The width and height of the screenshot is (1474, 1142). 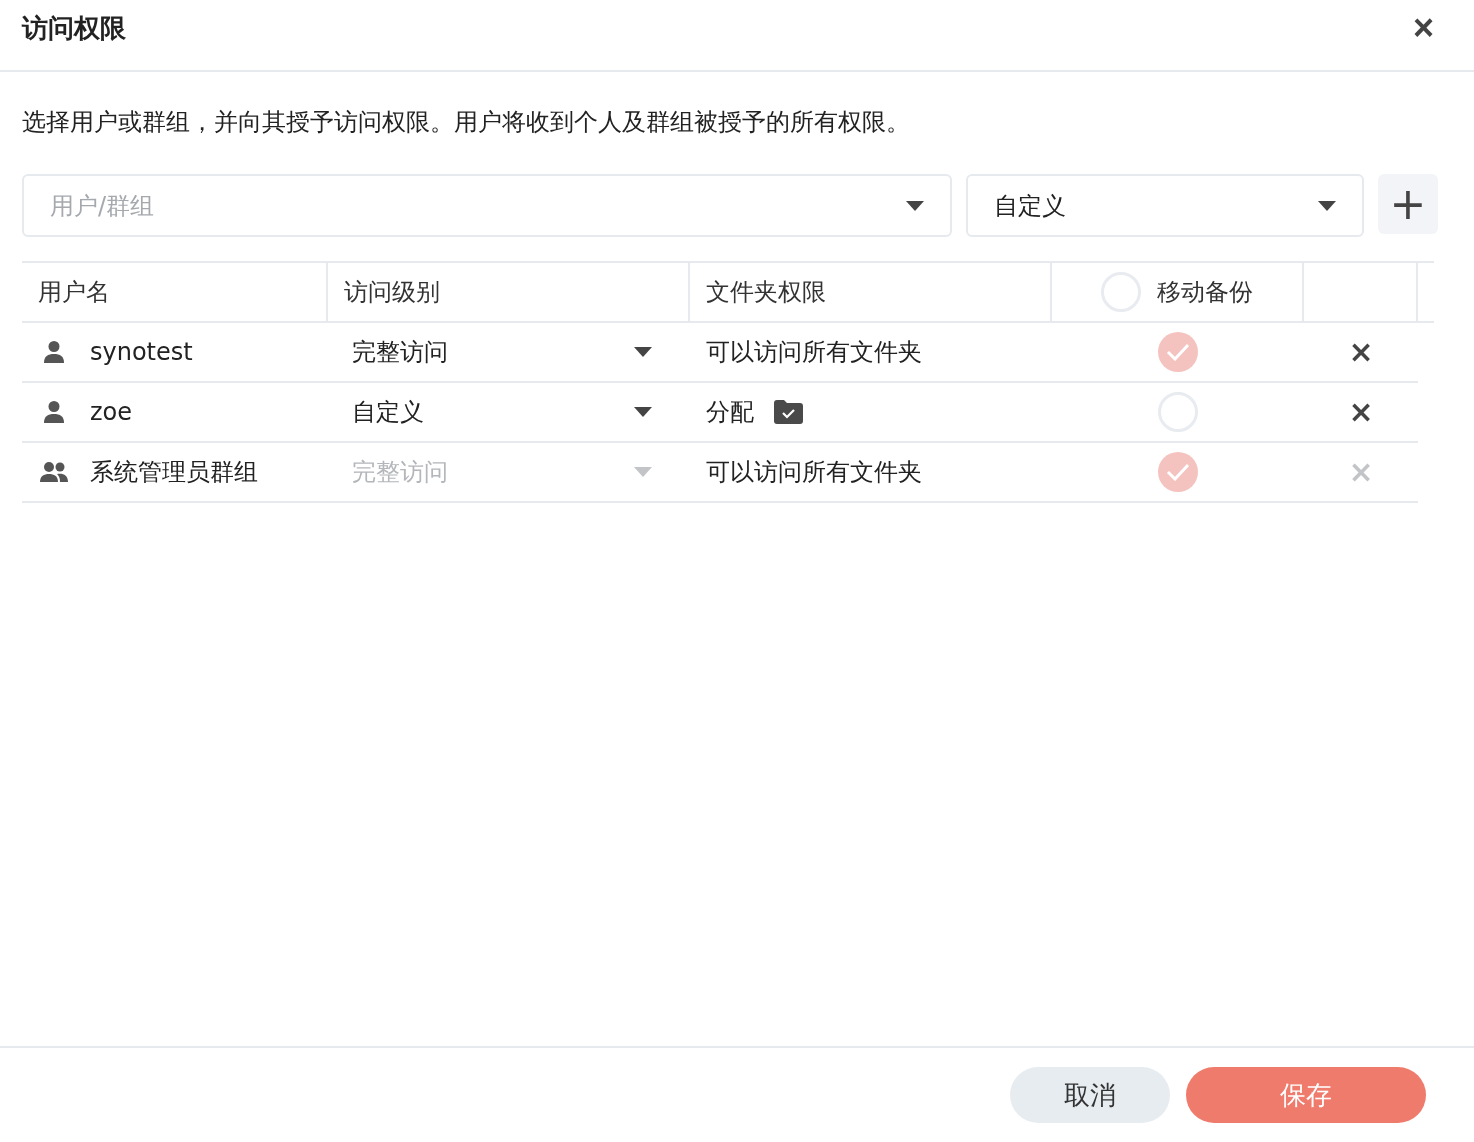 I want to click on access-level-text: 自定义, so click(x=388, y=412).